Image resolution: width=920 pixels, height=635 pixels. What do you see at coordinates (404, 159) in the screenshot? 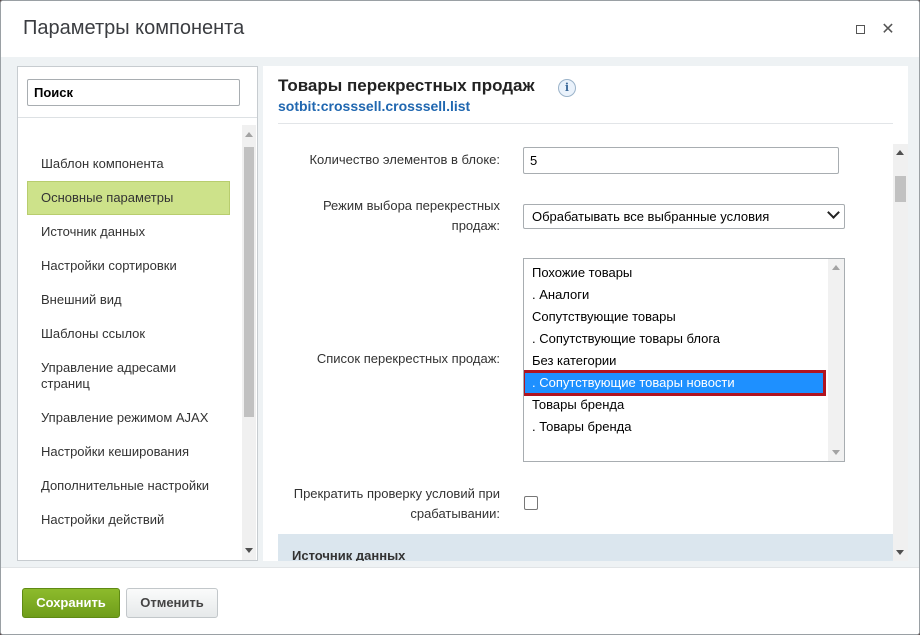
I see `count-label: Количество элементов в блоке:` at bounding box center [404, 159].